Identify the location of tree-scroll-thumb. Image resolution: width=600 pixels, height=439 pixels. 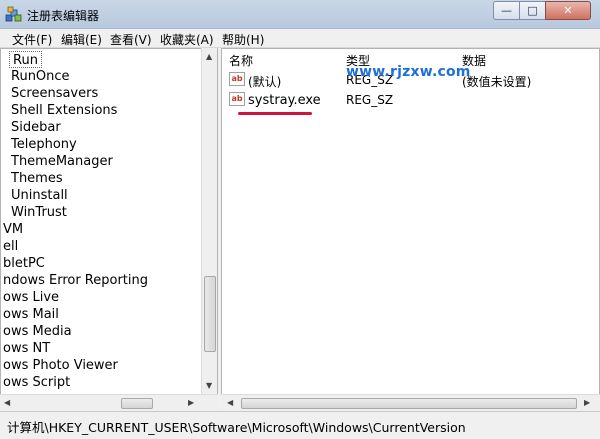
(210, 314).